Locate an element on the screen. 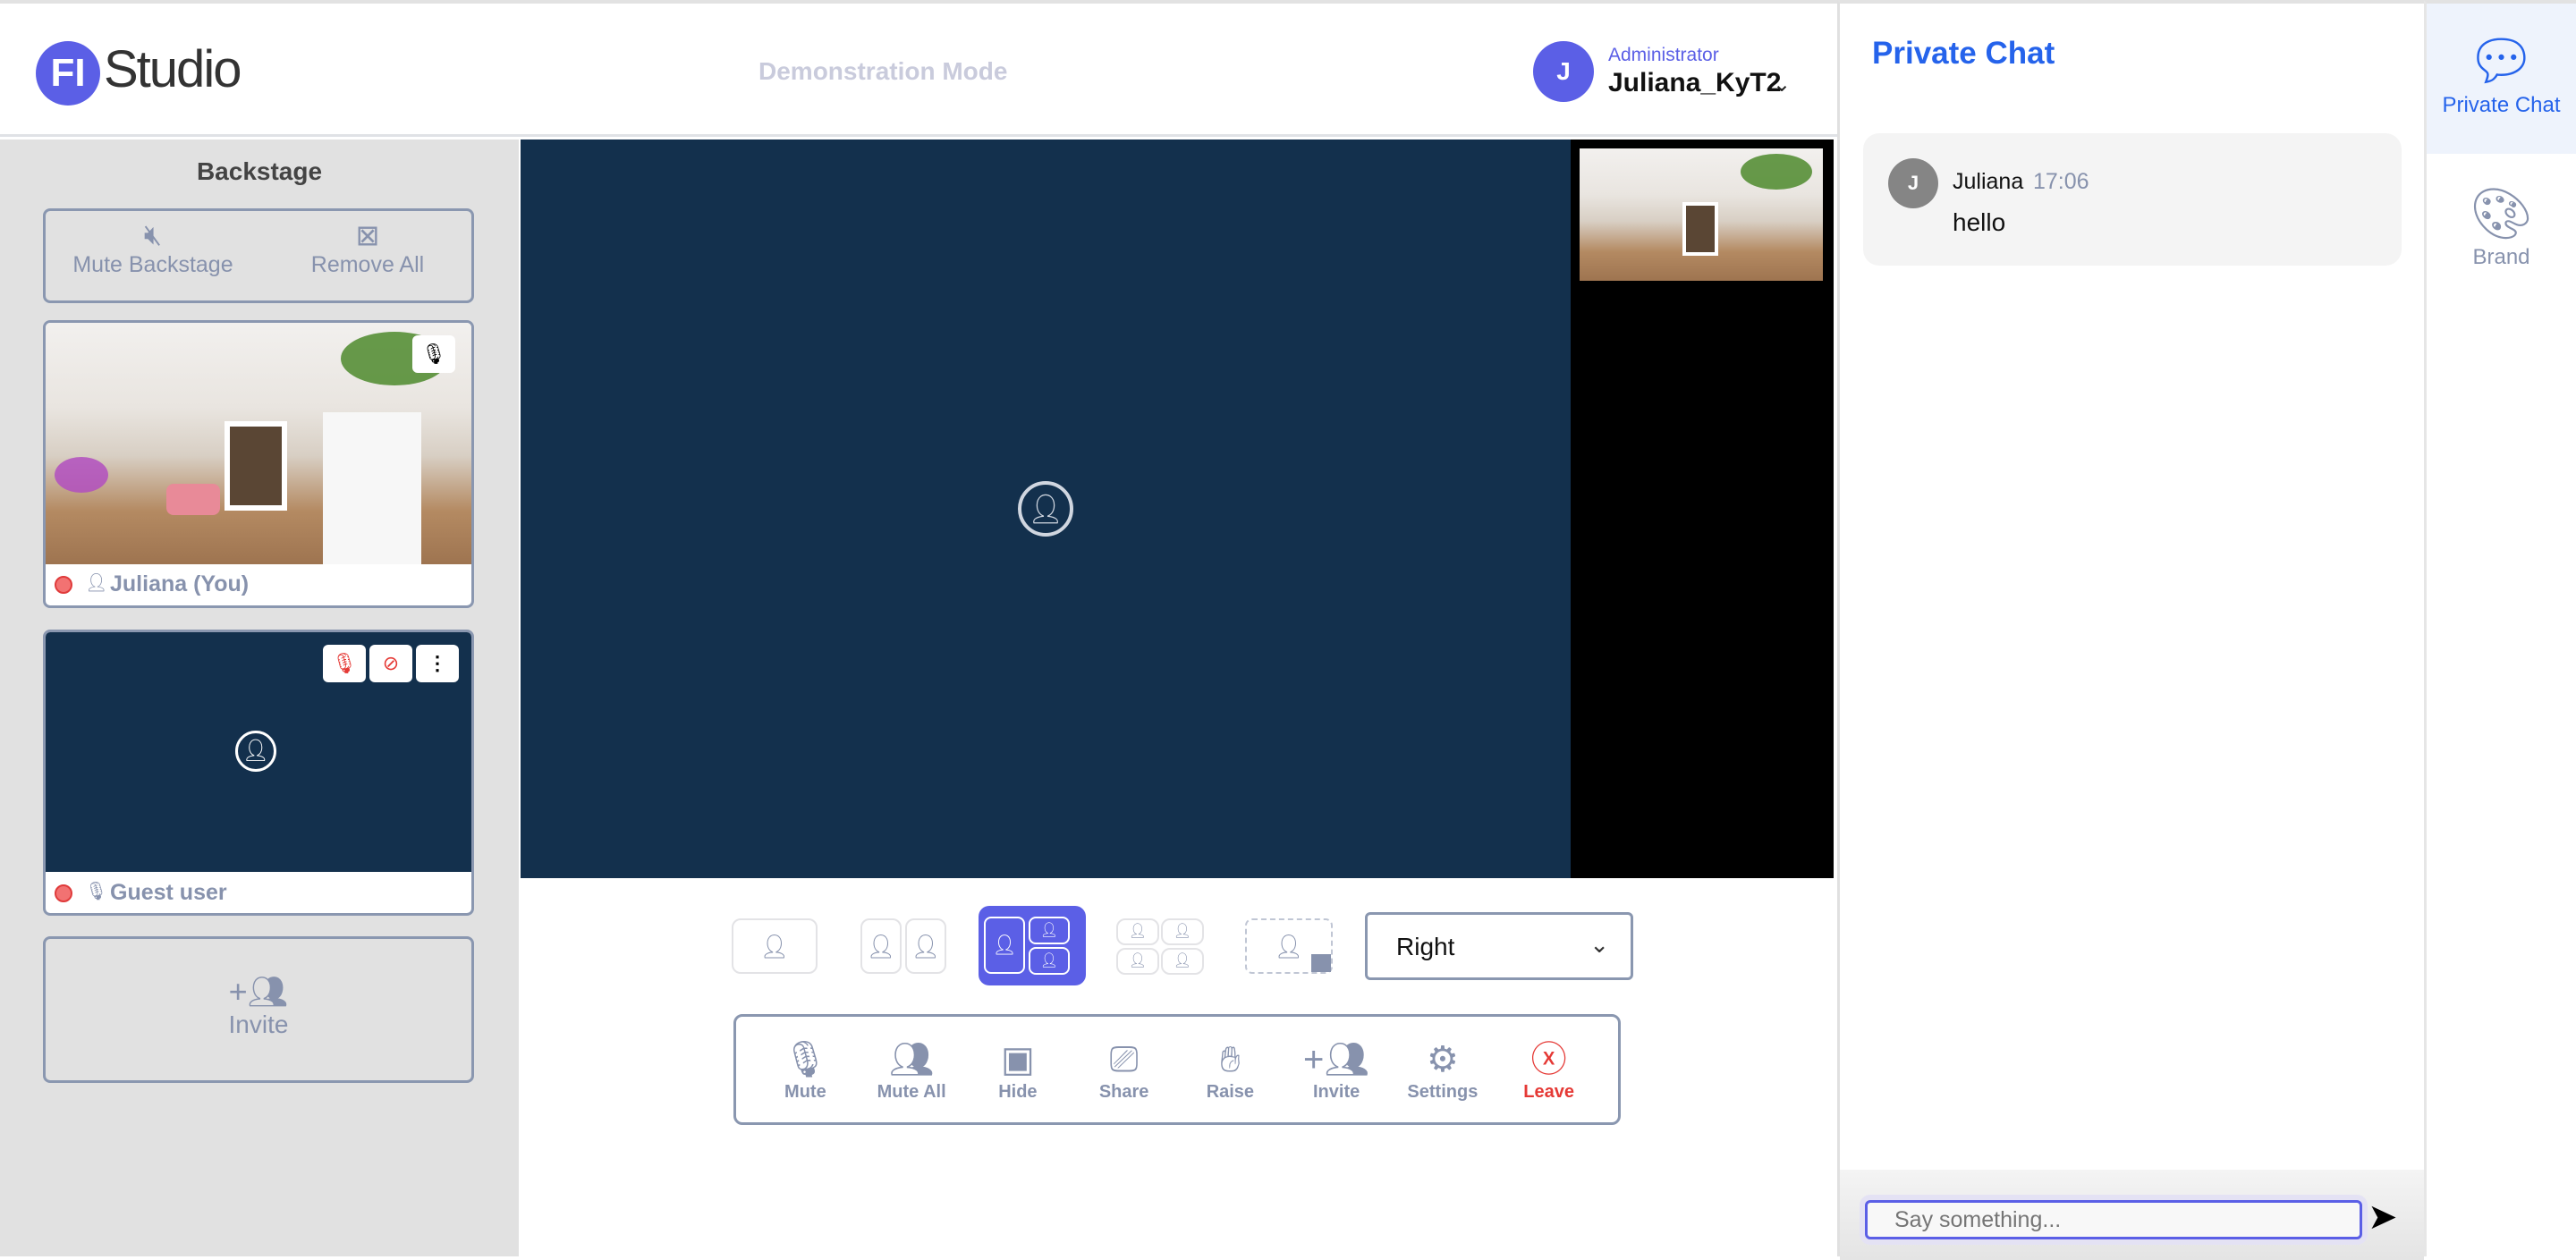  settings-button: ⚙︎ Settings is located at coordinates (1442, 1069).